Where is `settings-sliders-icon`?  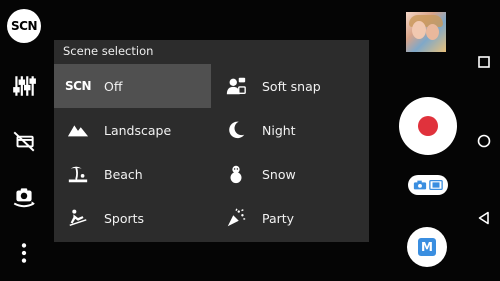
settings-sliders-icon is located at coordinates (24, 86).